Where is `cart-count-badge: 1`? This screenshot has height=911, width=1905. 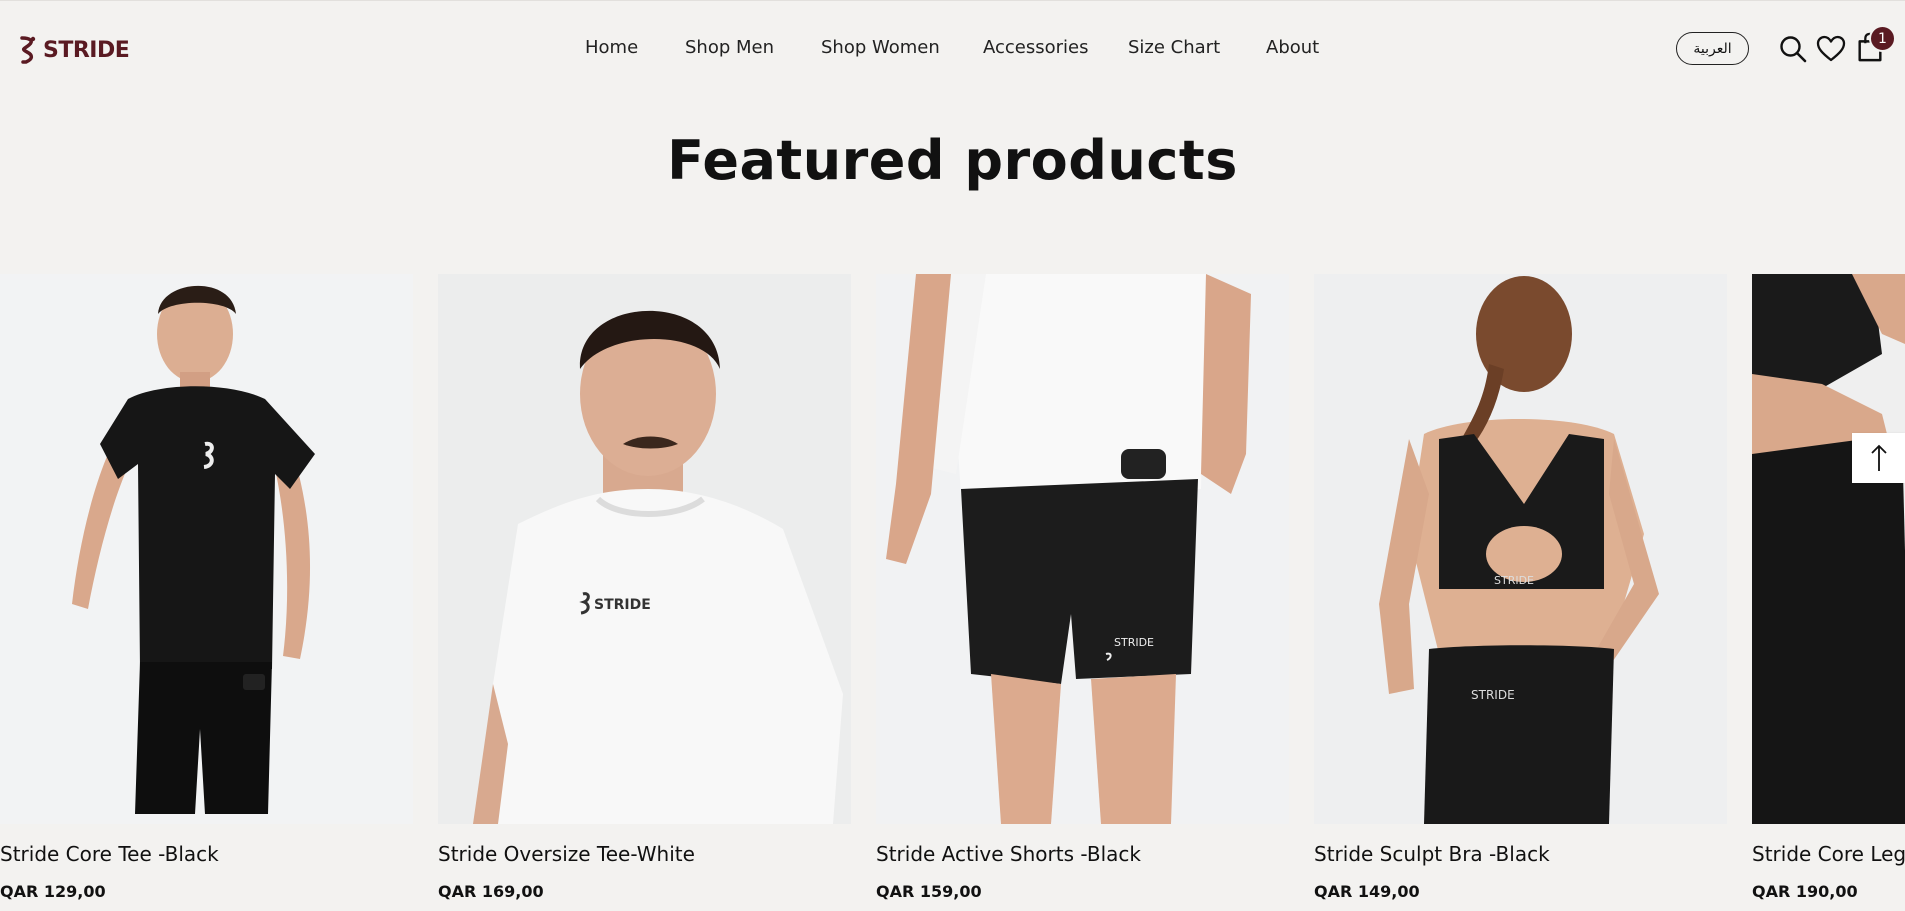 cart-count-badge: 1 is located at coordinates (1882, 38).